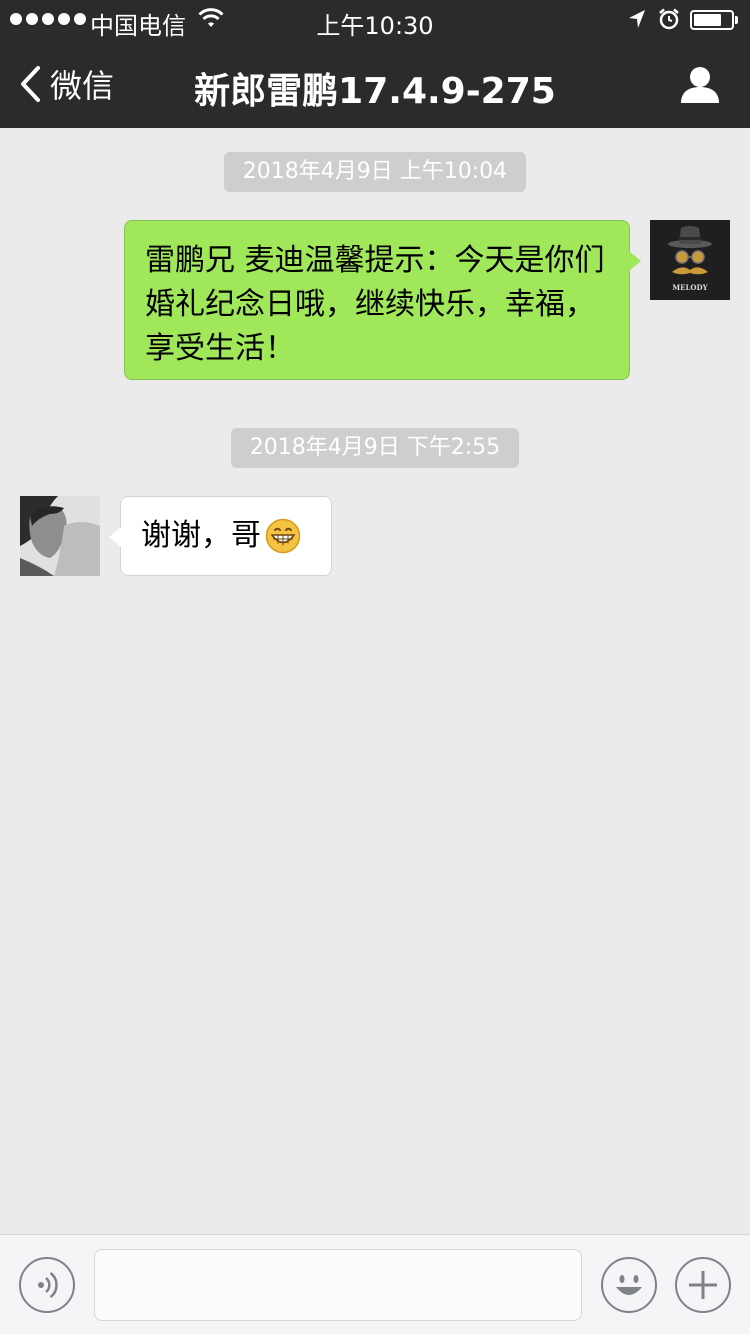  Describe the element at coordinates (375, 91) in the screenshot. I see `chat-title: 新郎雷鹏17.4.9-275` at that location.